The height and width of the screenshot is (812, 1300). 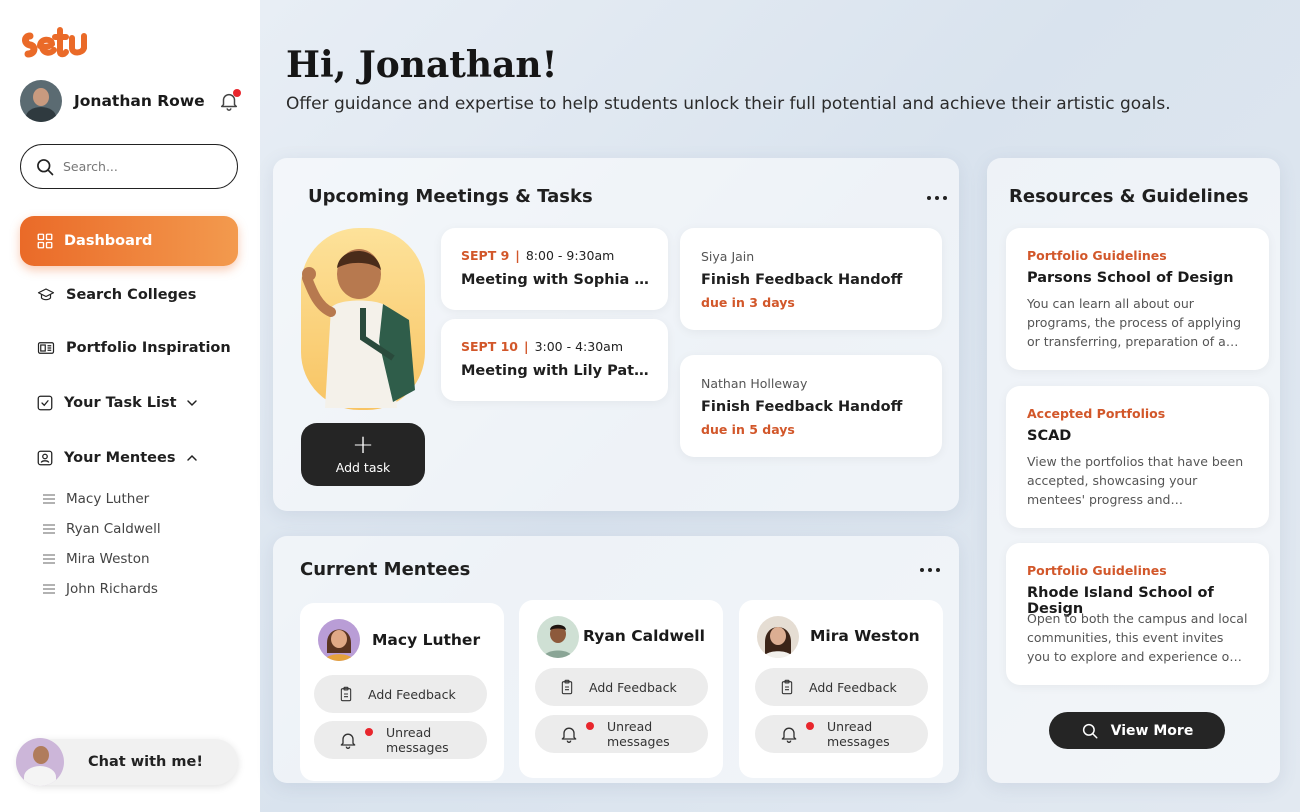 I want to click on add-task-label: Add task, so click(x=363, y=467).